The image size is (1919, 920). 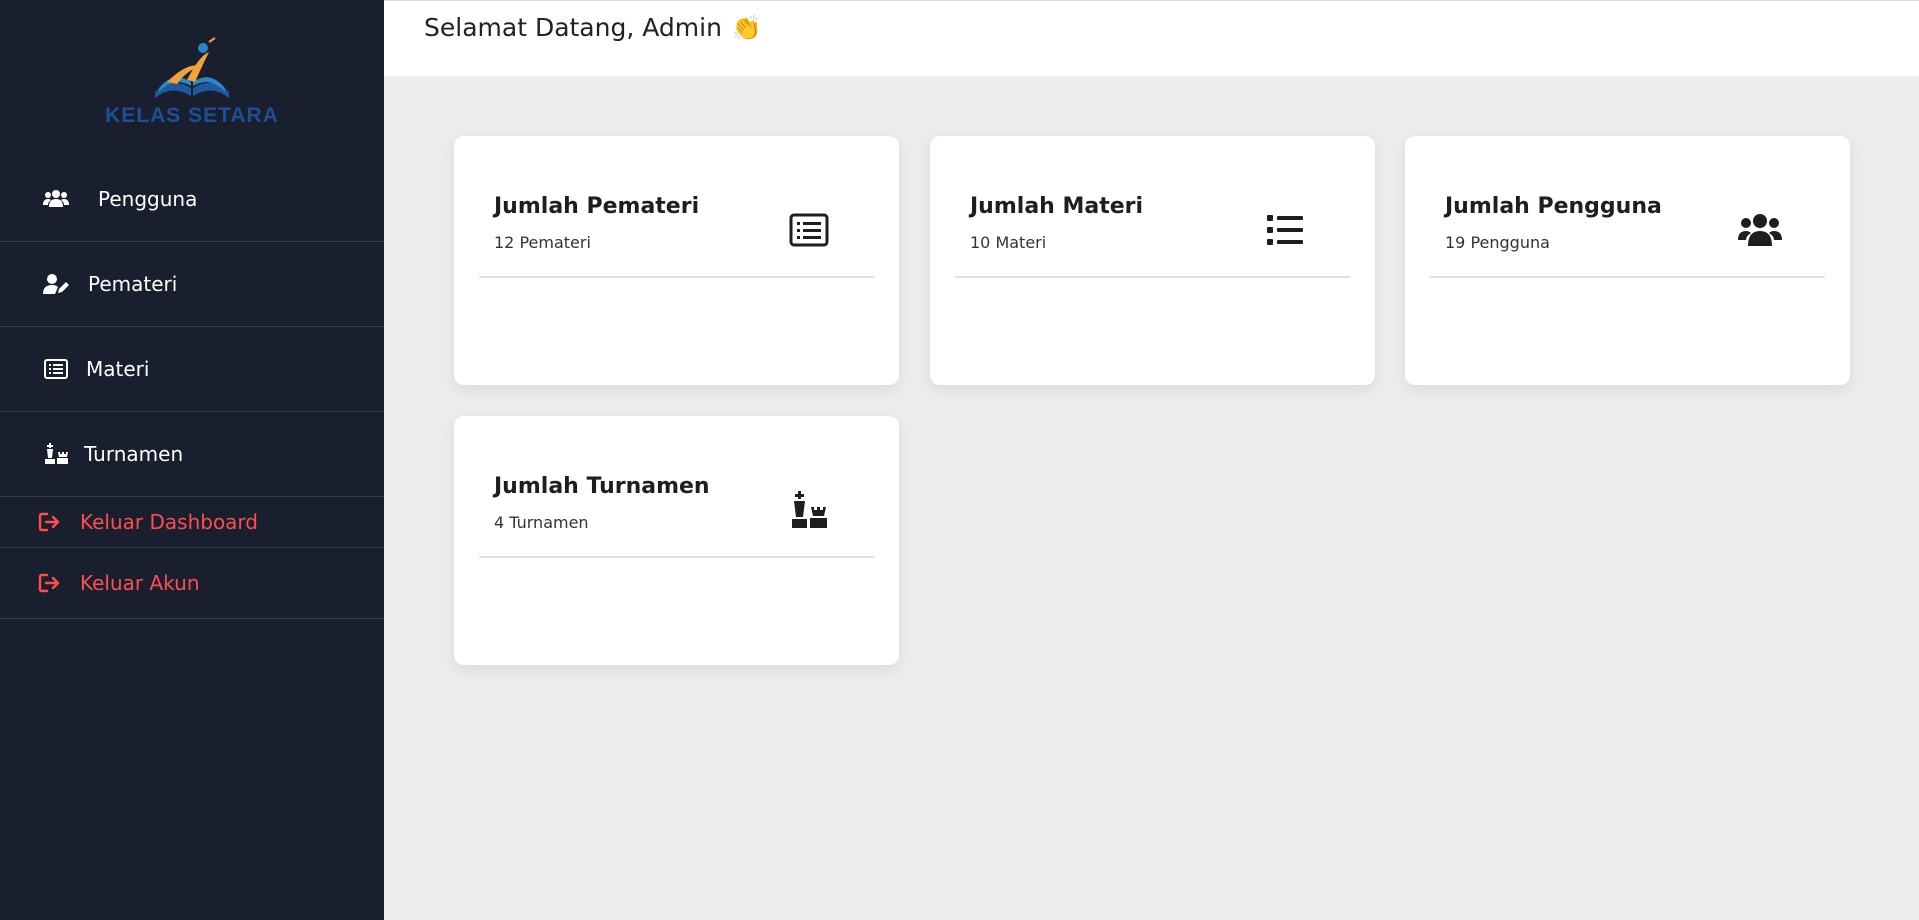 What do you see at coordinates (1057, 206) in the screenshot?
I see `card-title: Jumlah Materi` at bounding box center [1057, 206].